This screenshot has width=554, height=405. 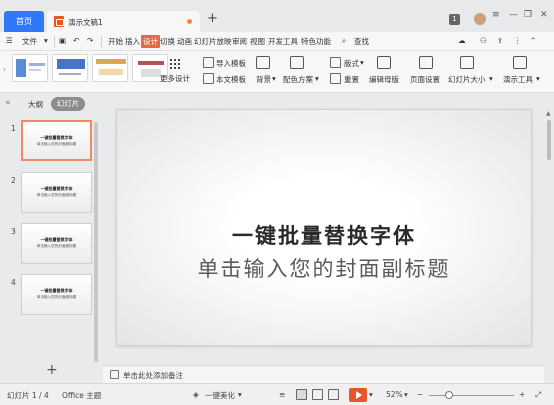 What do you see at coordinates (68, 104) in the screenshot?
I see `tab-slides: 幻灯片` at bounding box center [68, 104].